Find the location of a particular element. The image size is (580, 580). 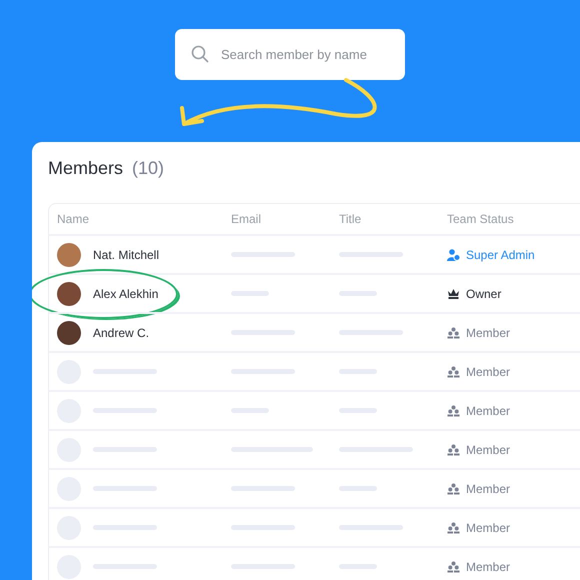

crown-icon is located at coordinates (453, 293).